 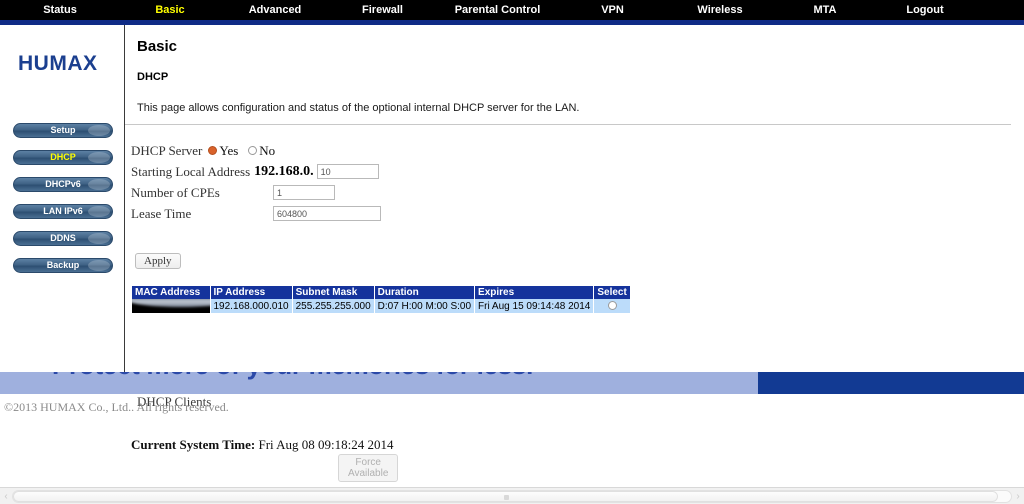 I want to click on nav-item-logout: Logout, so click(x=925, y=10).